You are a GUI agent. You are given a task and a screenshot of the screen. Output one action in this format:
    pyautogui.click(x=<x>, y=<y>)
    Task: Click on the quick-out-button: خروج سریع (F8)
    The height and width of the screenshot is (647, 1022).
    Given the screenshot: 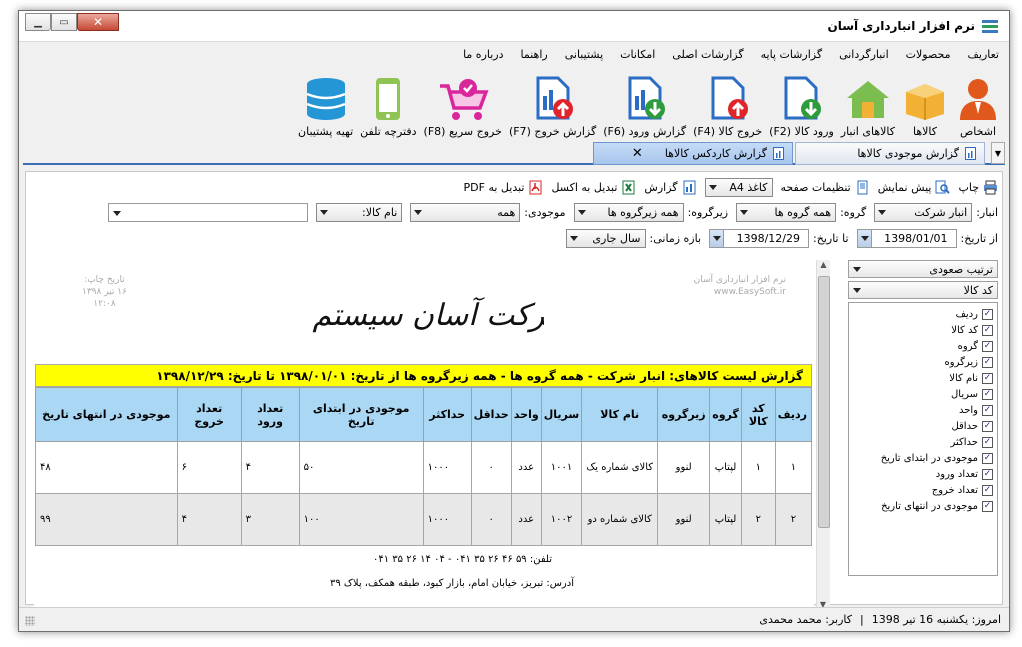 What is the action you would take?
    pyautogui.click(x=463, y=107)
    